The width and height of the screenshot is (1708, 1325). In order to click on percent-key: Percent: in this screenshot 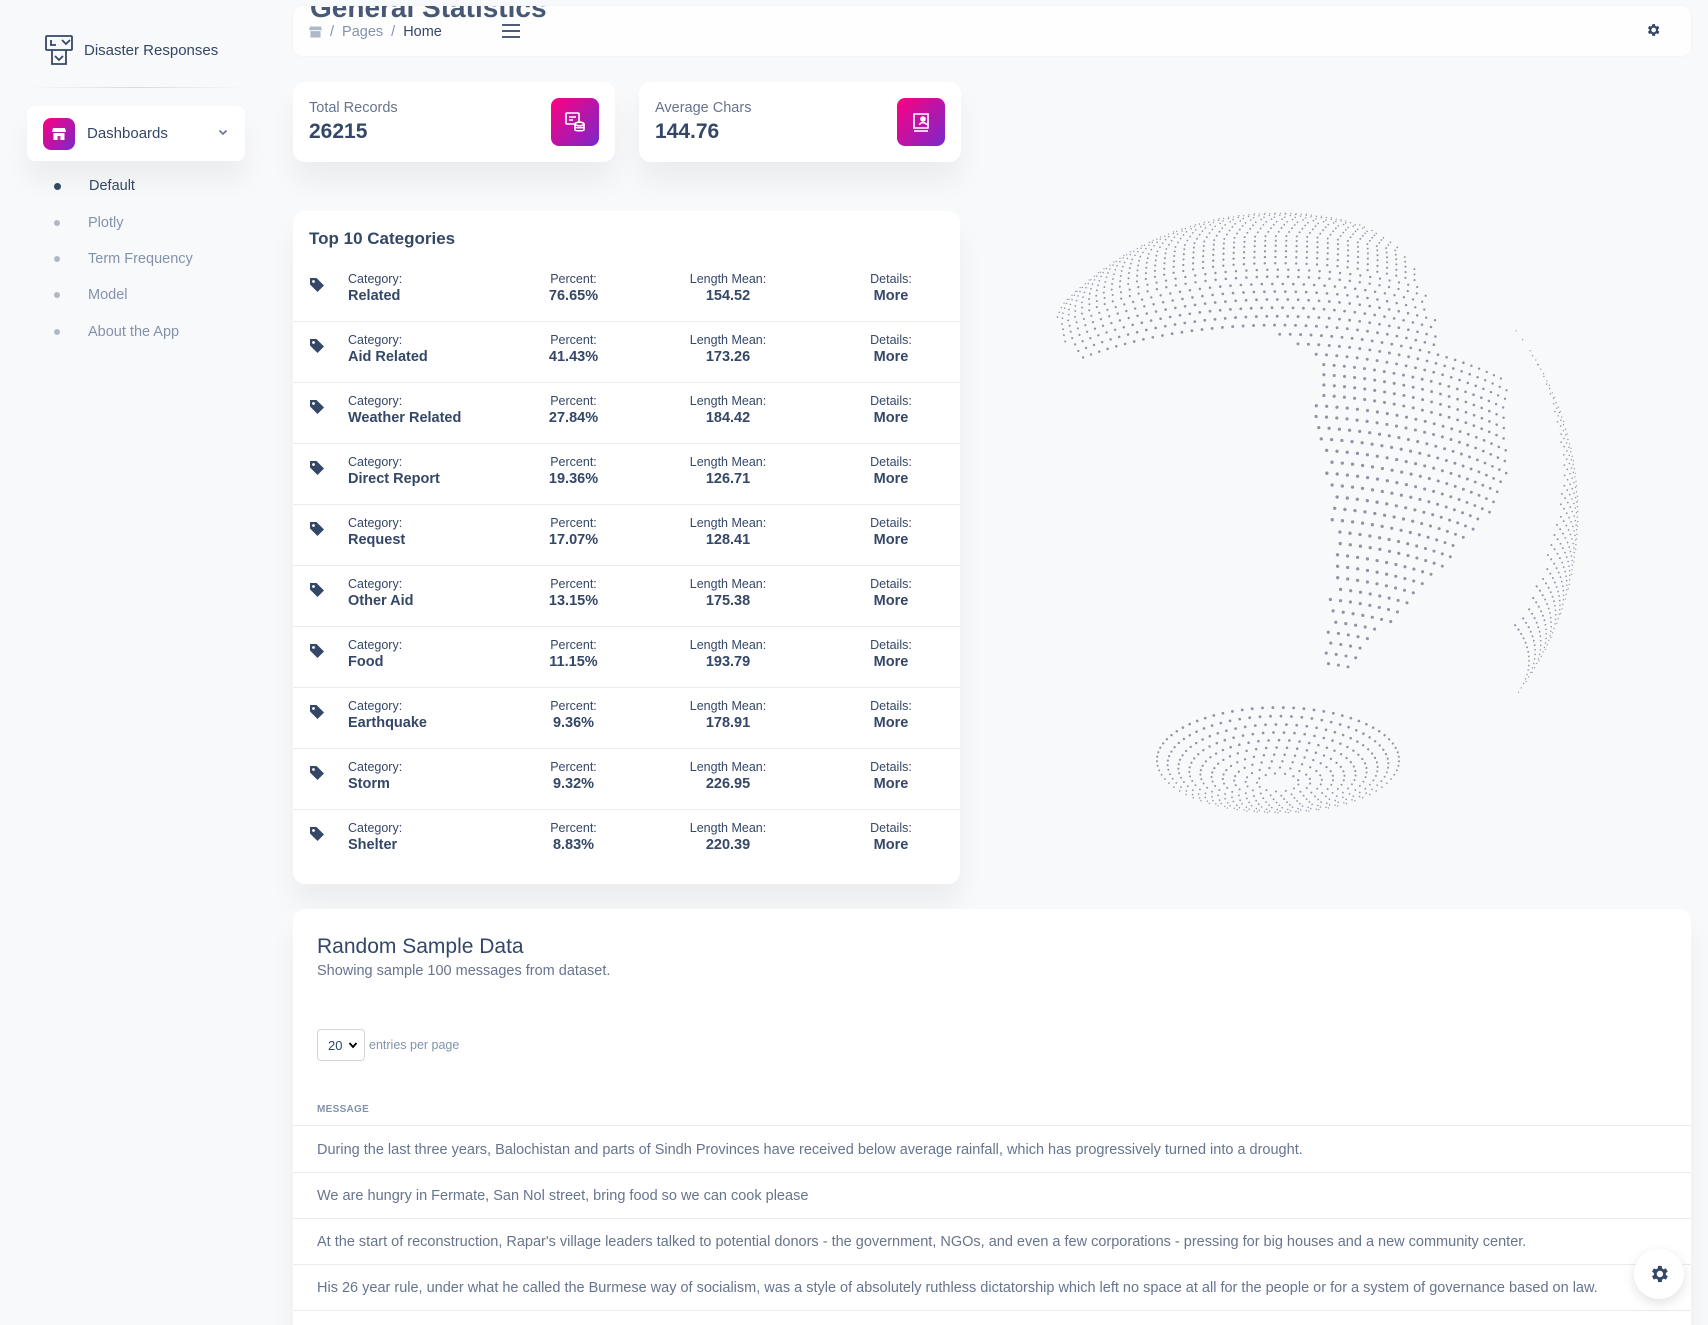, I will do `click(573, 584)`.